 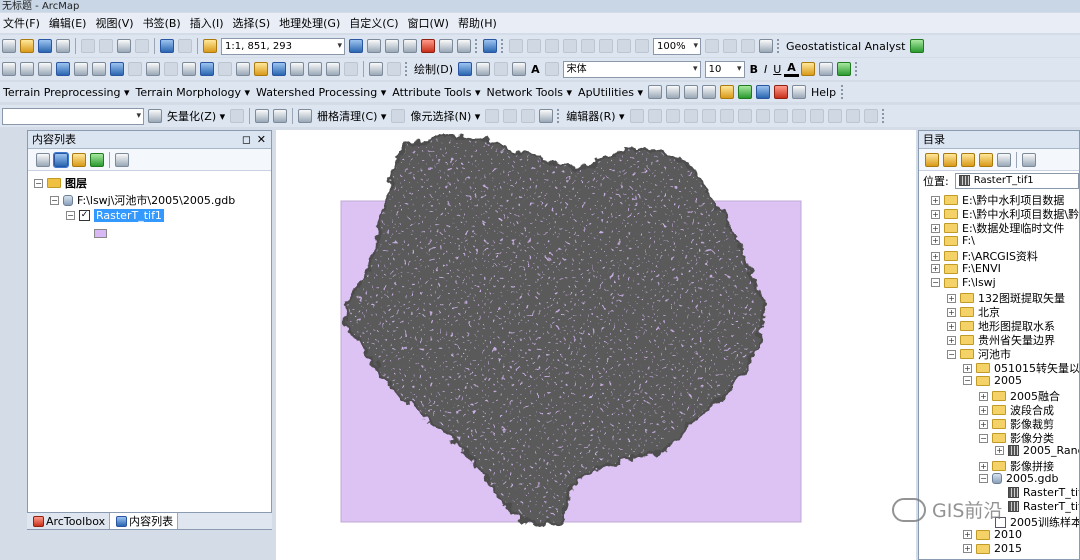 I want to click on pencil-icon, so click(x=799, y=92).